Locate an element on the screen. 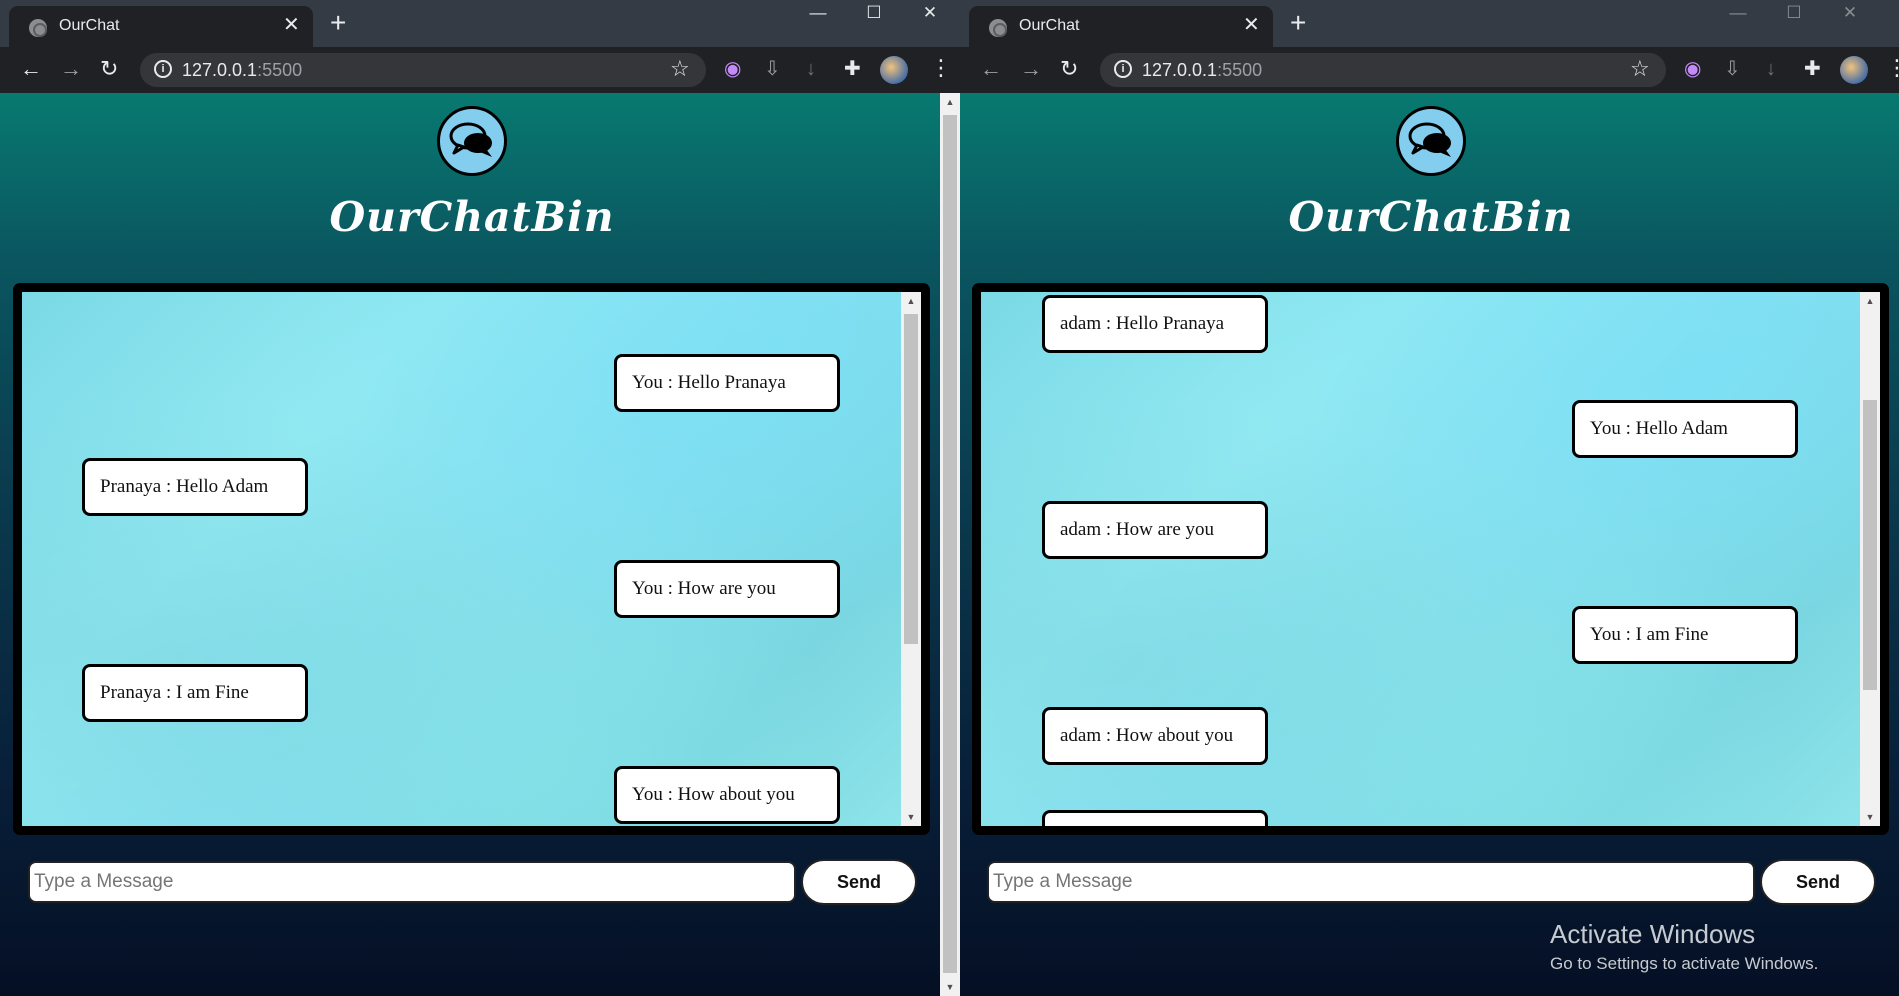 This screenshot has width=1899, height=996. message-outgoing: You : Hello Pranaya is located at coordinates (727, 383).